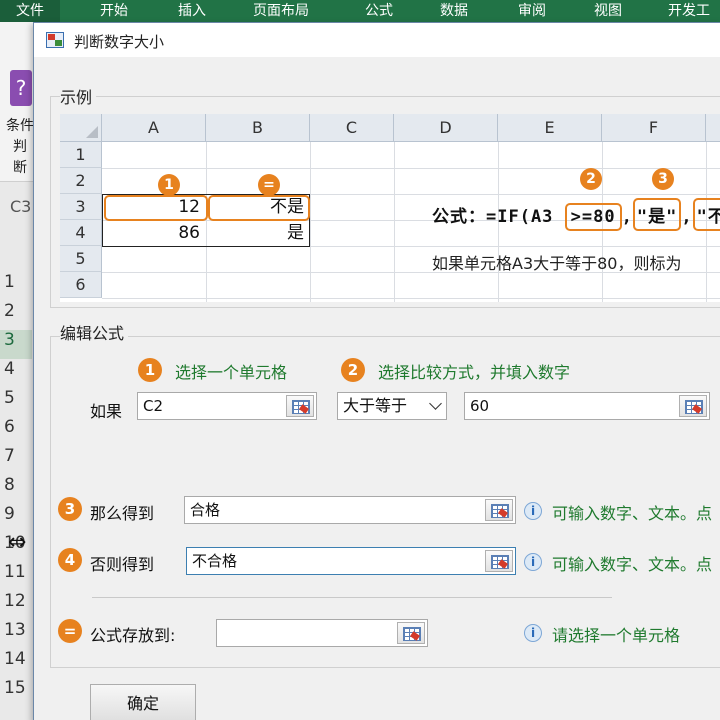  What do you see at coordinates (480, 406) in the screenshot?
I see `compare-value: 60` at bounding box center [480, 406].